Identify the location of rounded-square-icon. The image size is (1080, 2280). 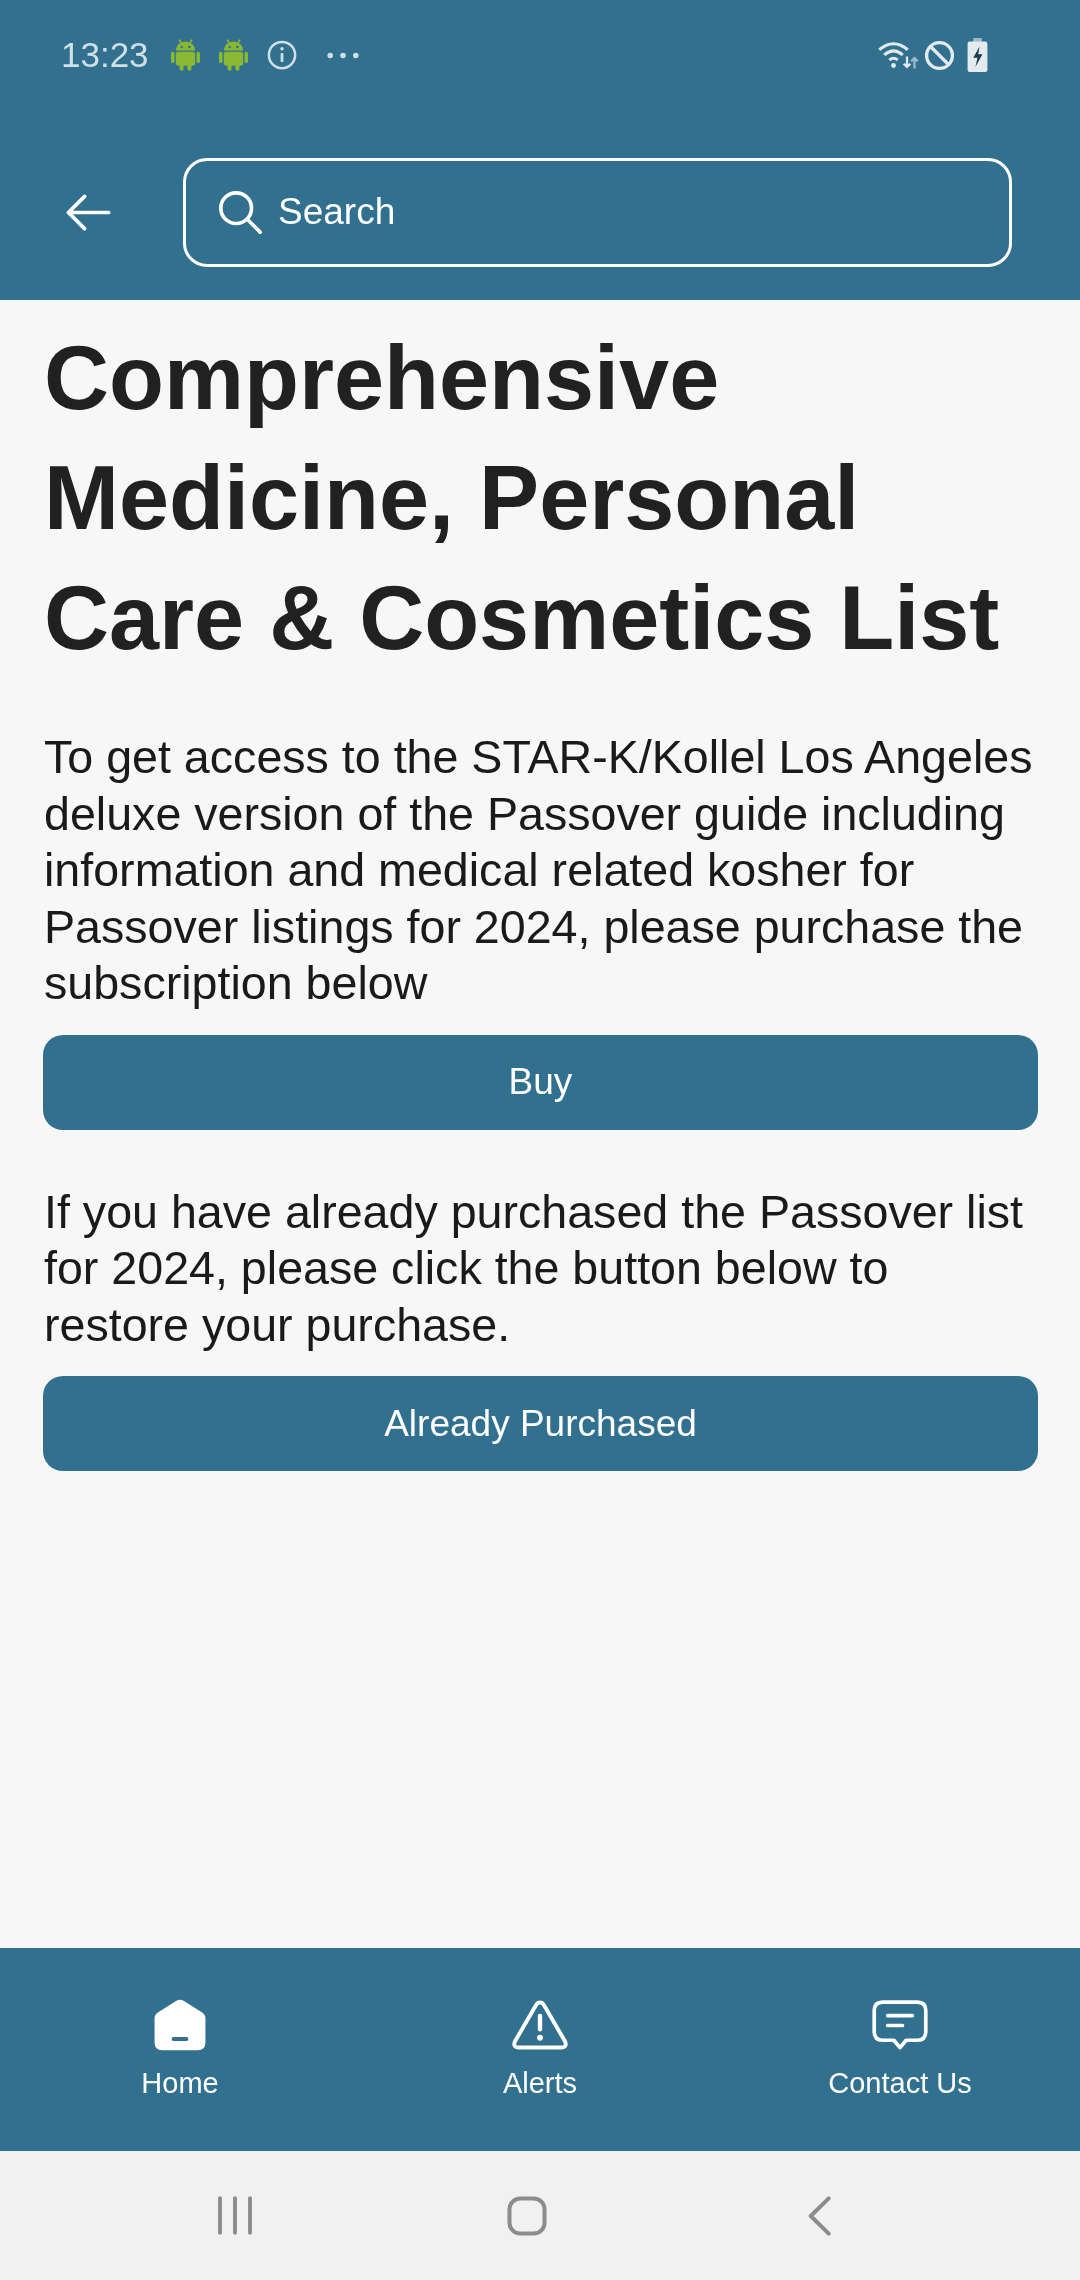
(527, 2215).